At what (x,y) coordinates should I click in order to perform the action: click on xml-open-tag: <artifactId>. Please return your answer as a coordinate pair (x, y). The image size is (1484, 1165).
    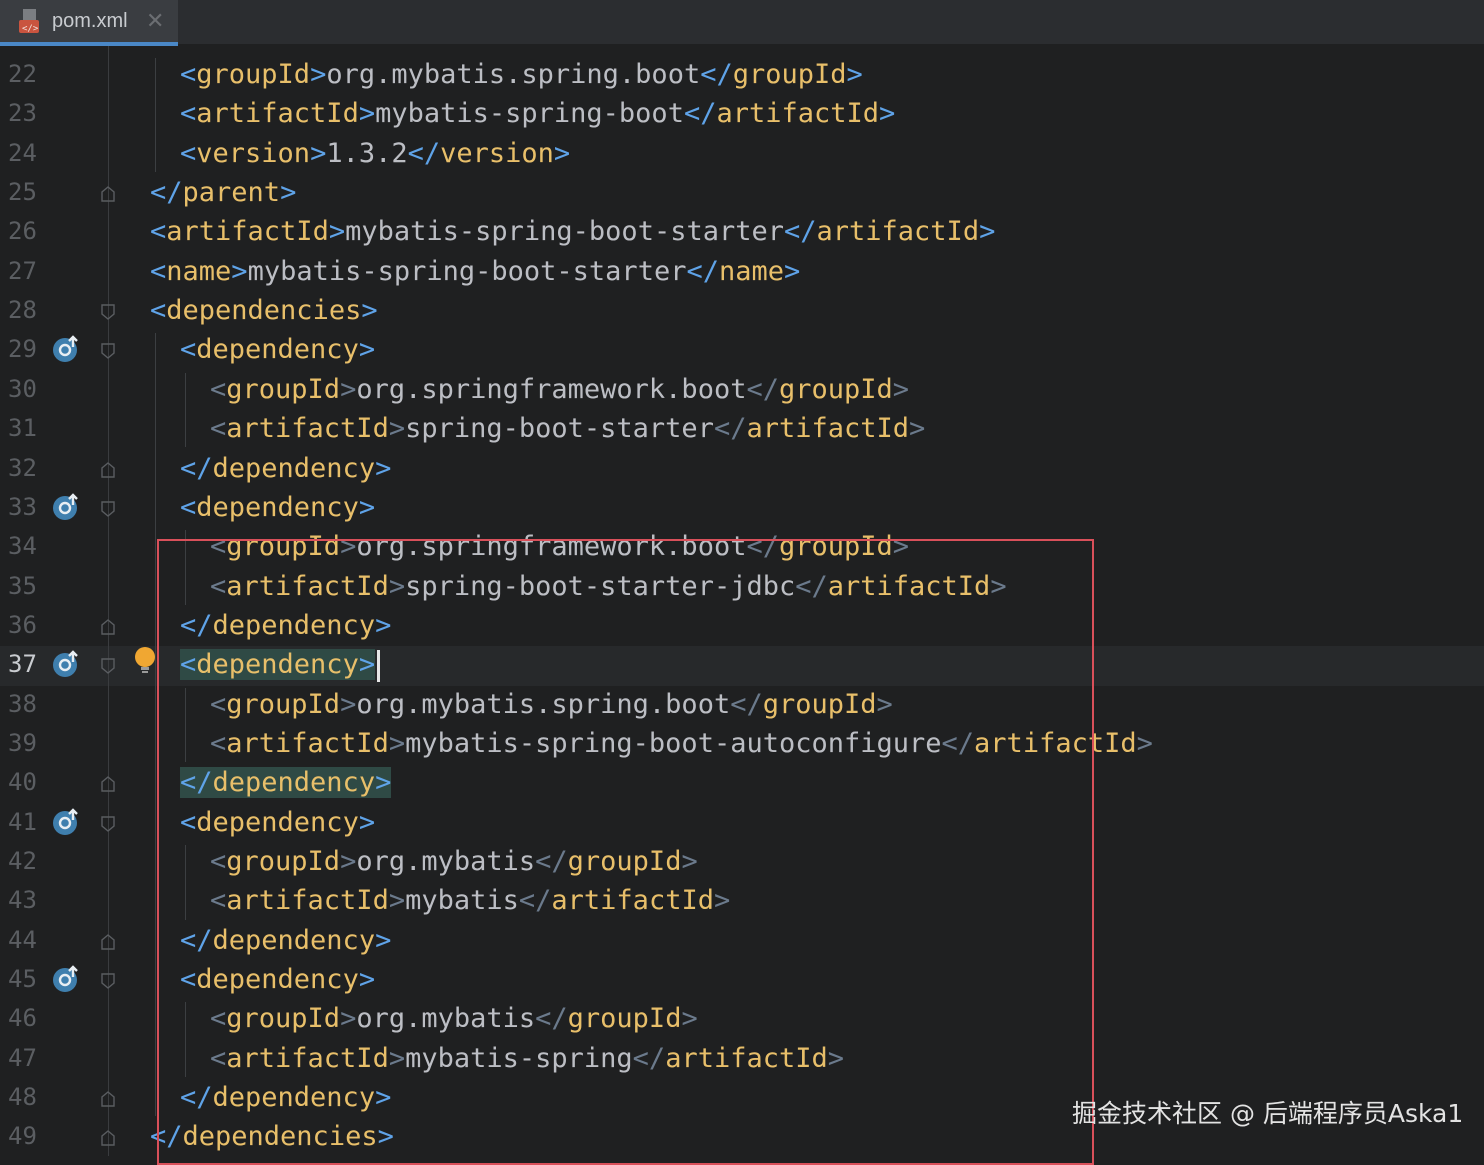
    Looking at the image, I should click on (307, 428).